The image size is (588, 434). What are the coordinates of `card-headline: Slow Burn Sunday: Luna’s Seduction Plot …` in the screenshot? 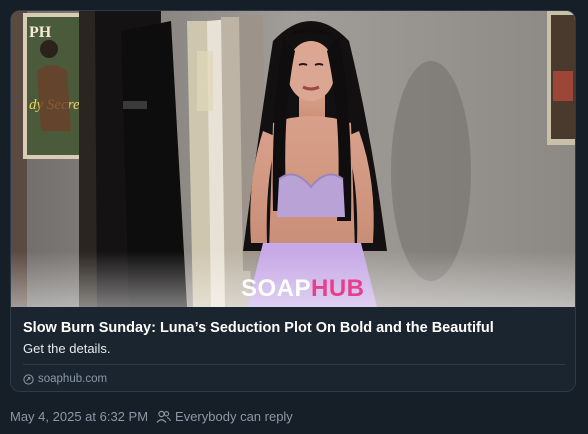 It's located at (293, 328).